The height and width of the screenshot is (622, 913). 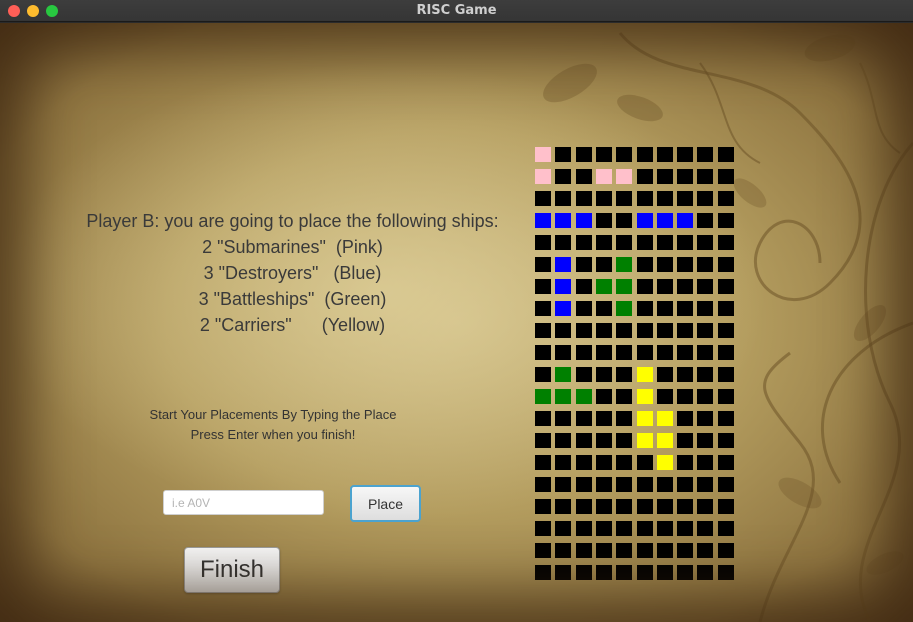 What do you see at coordinates (243, 502) in the screenshot?
I see `placement-input` at bounding box center [243, 502].